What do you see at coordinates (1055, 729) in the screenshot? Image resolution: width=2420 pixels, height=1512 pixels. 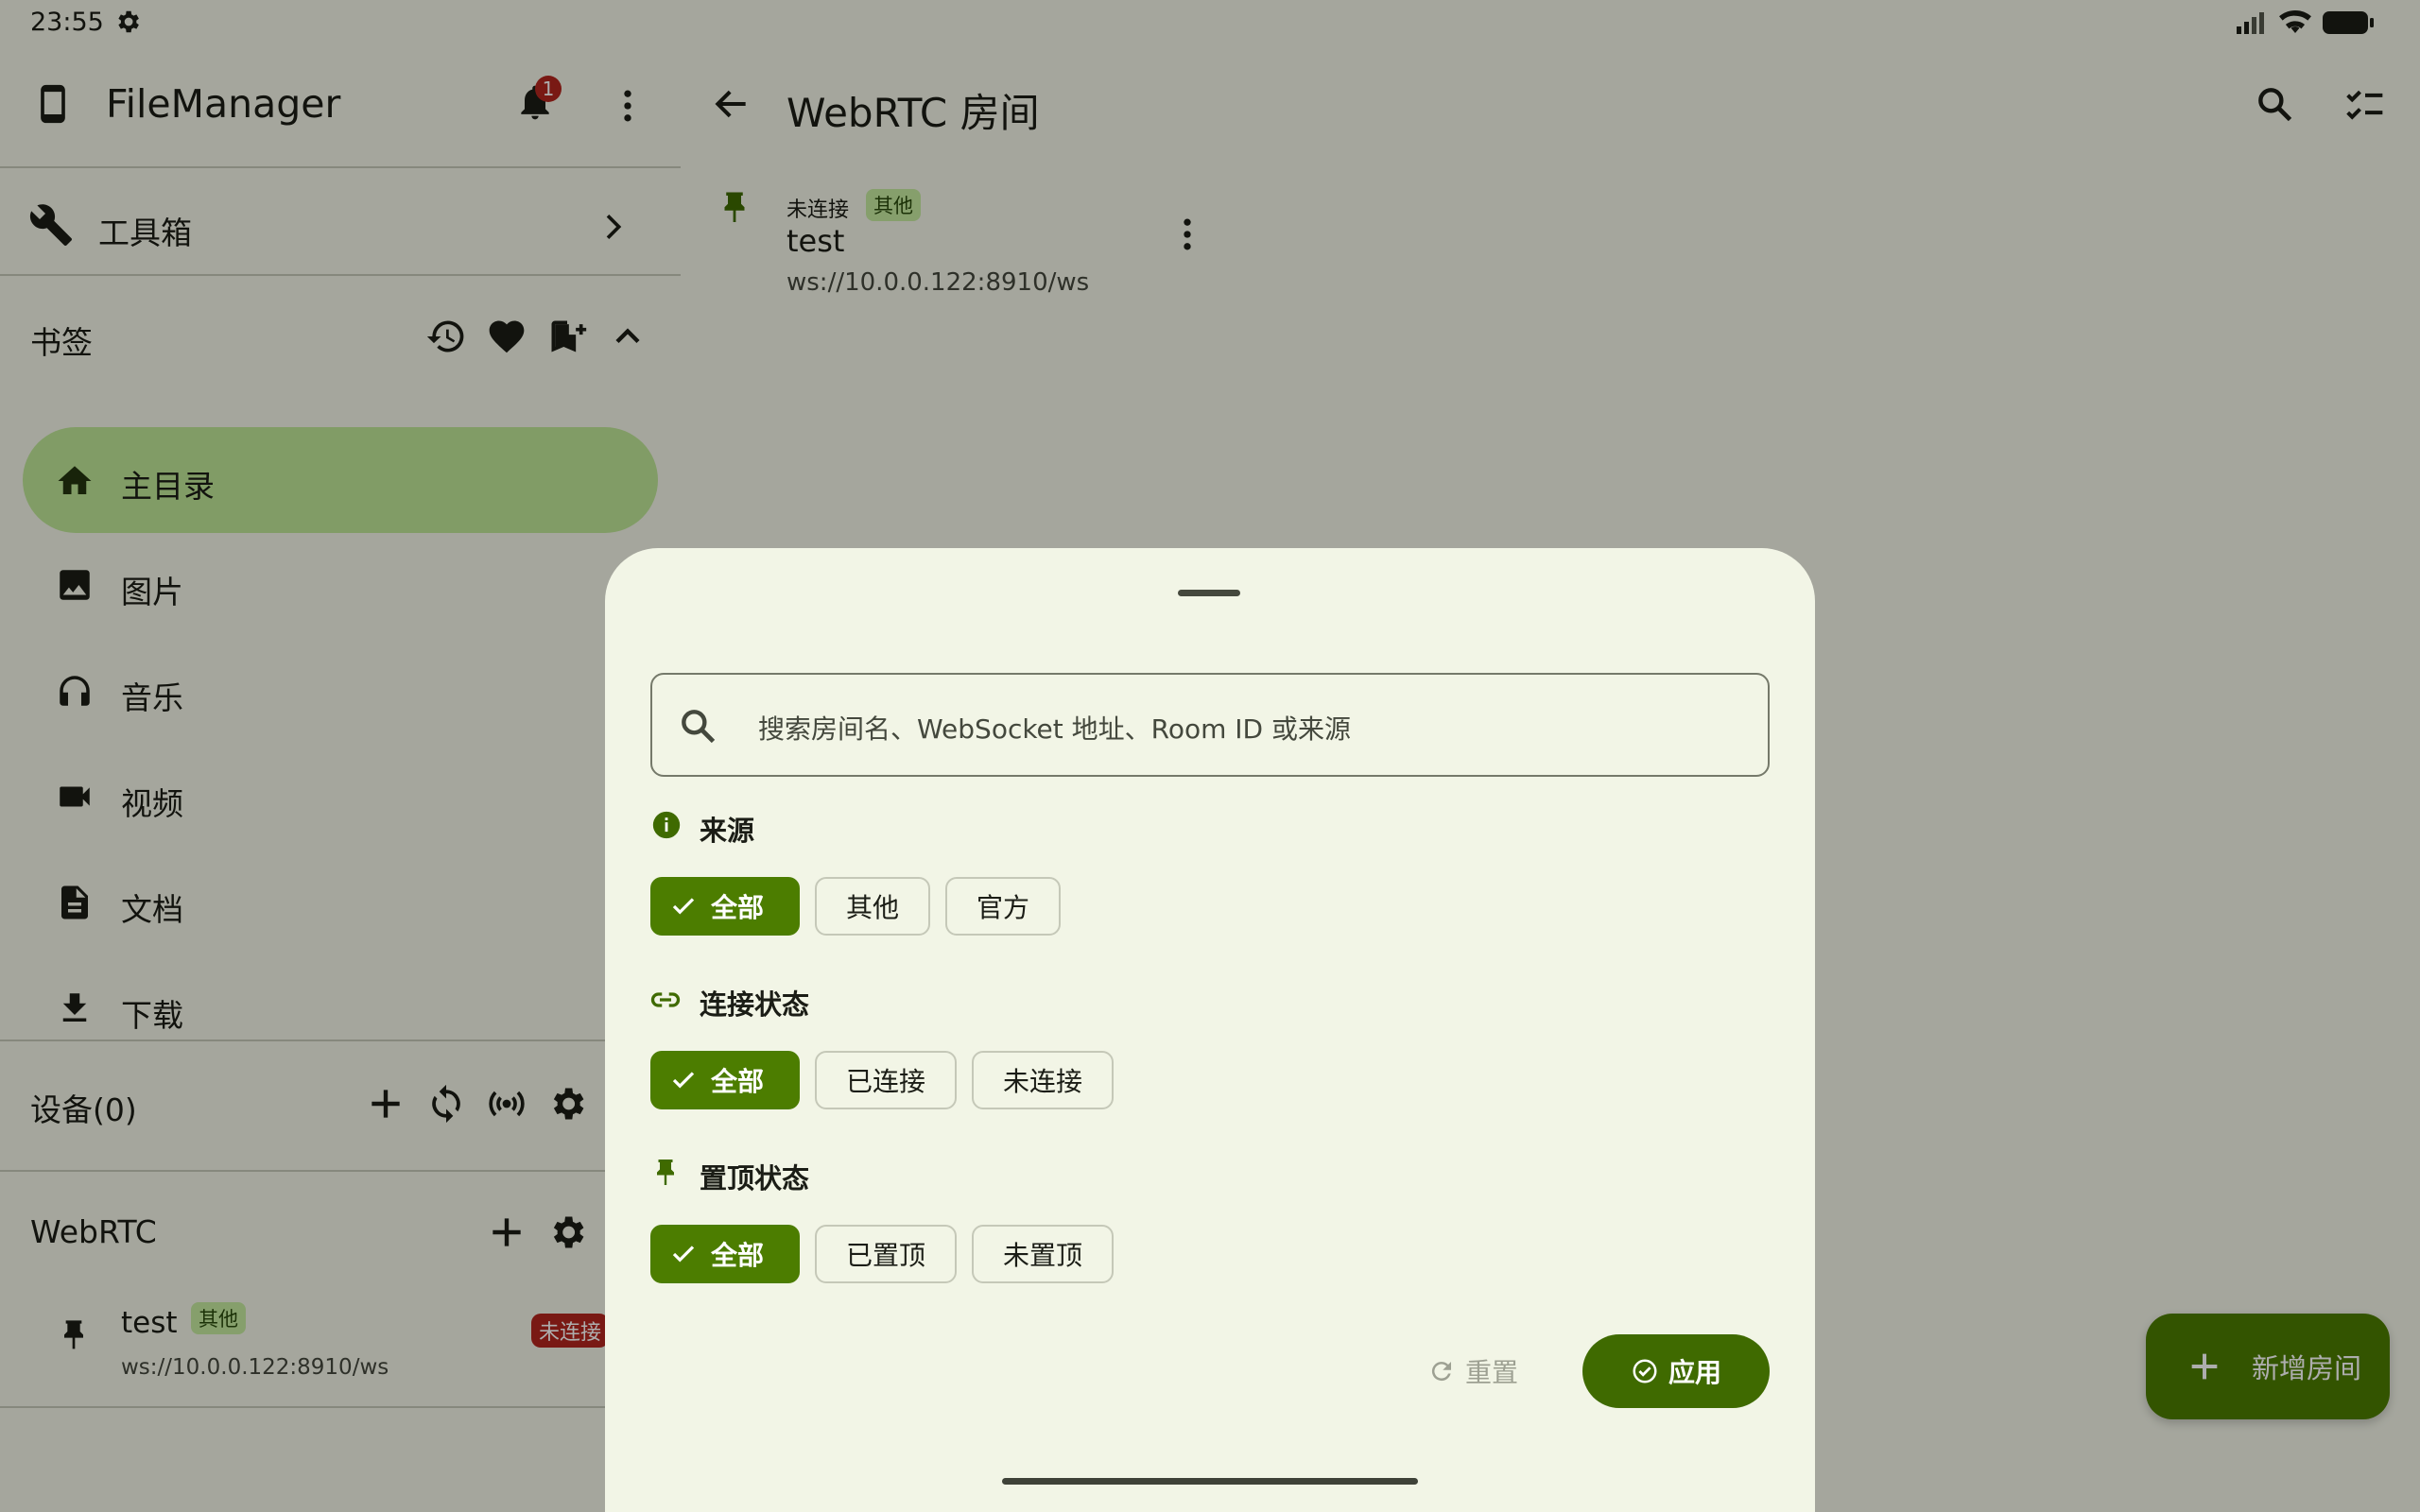 I see `search-placeholder: 搜索房间名、WebSocket 地址、Room ID 或来源` at bounding box center [1055, 729].